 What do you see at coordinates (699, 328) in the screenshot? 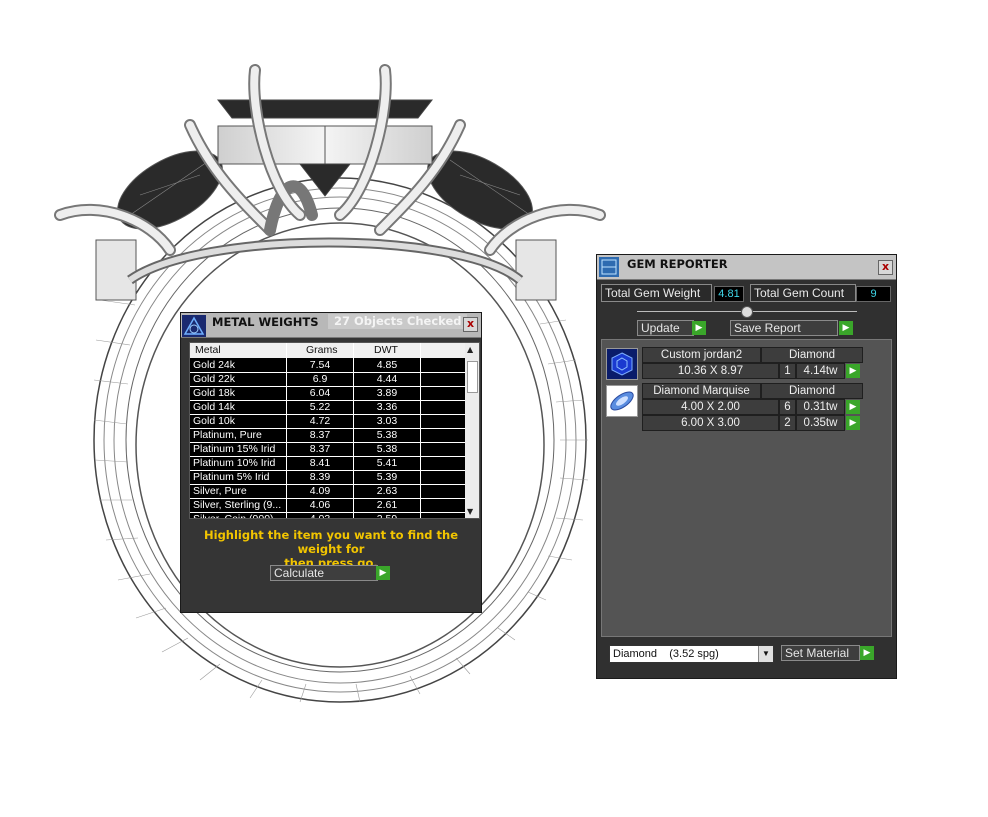
I see `update-go-icon: ▶` at bounding box center [699, 328].